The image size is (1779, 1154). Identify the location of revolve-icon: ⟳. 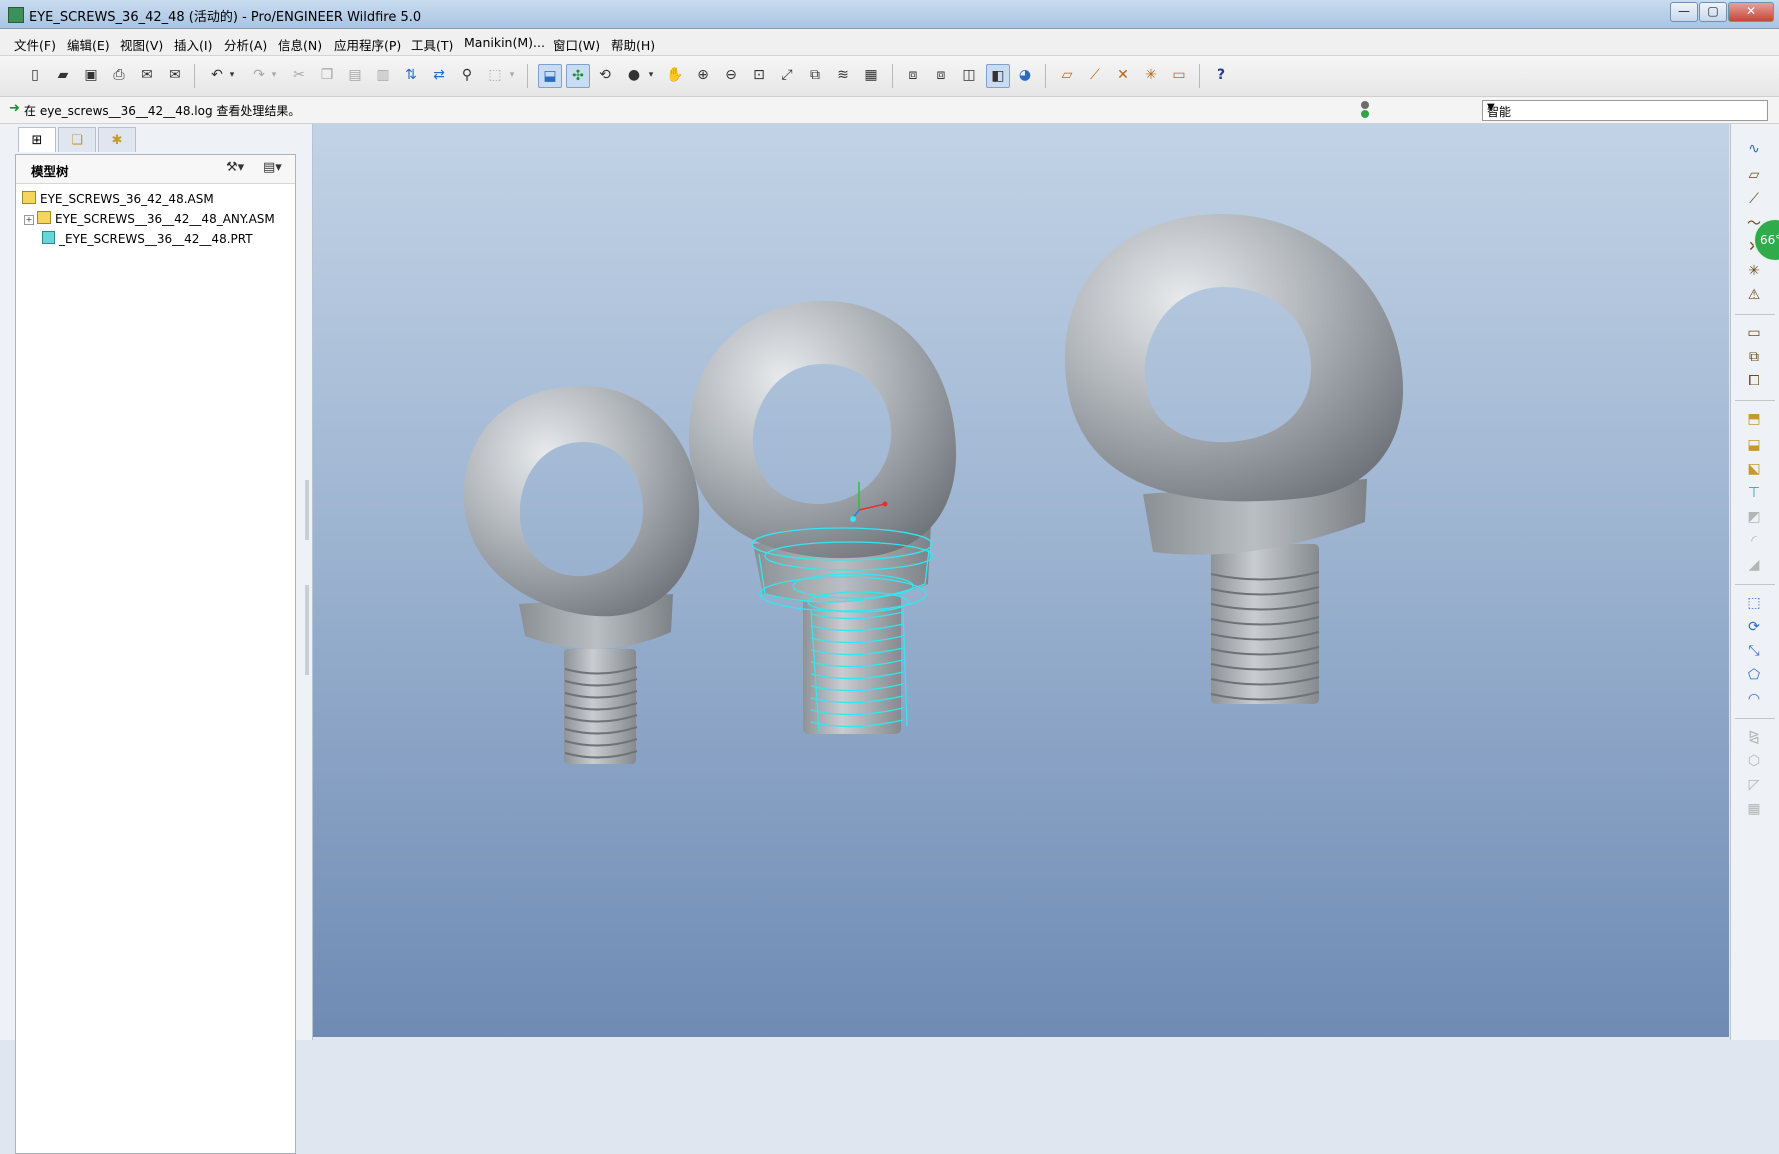
(1754, 627).